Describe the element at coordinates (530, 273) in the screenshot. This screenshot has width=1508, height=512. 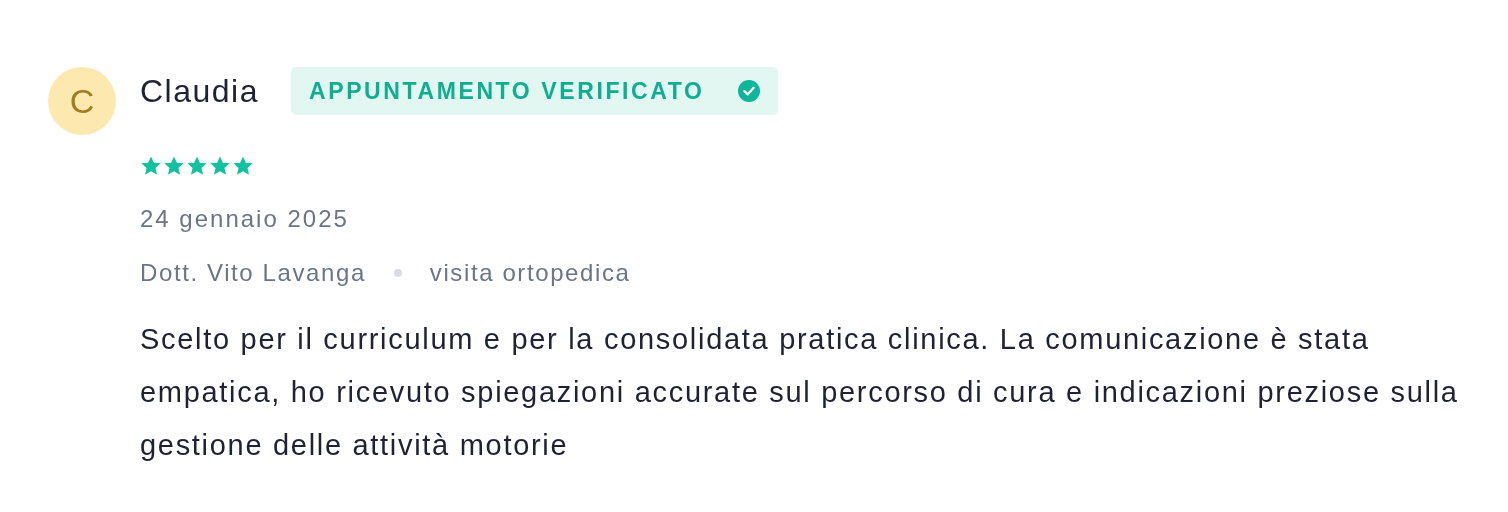
I see `service-name: visita ortopedica` at that location.